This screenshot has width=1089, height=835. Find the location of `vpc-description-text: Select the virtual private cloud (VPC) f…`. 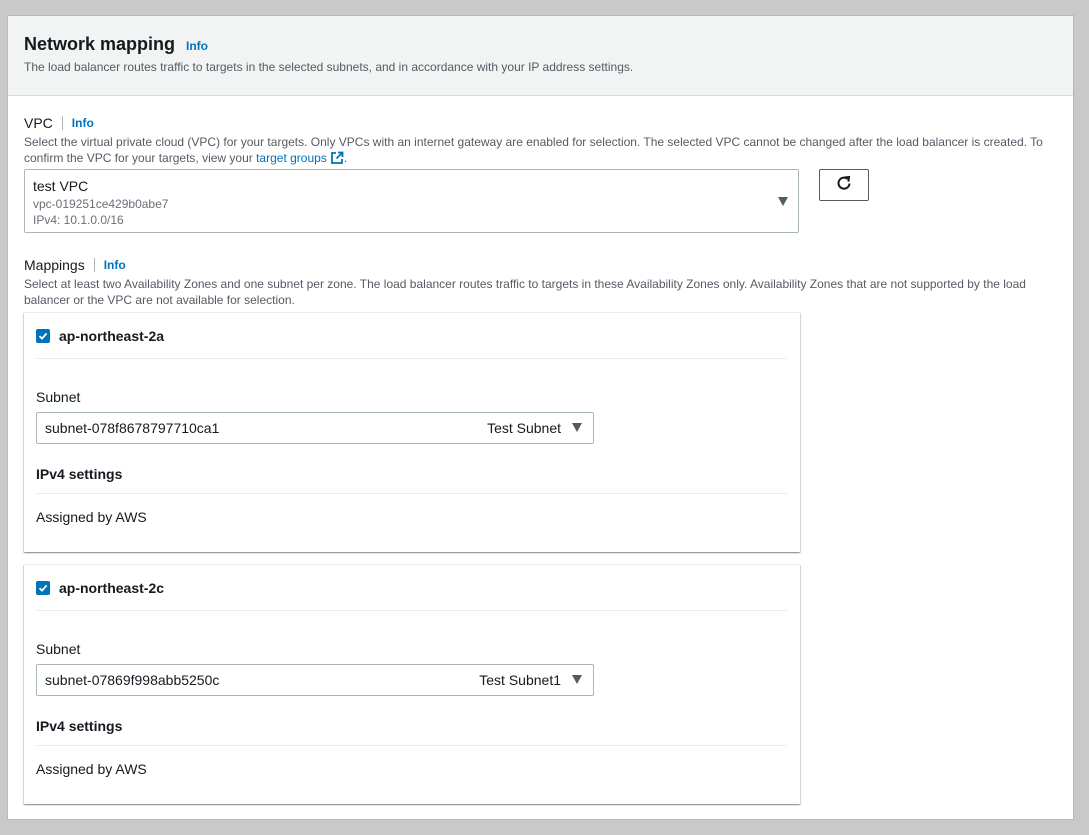

vpc-description-text: Select the virtual private cloud (VPC) f… is located at coordinates (533, 150).